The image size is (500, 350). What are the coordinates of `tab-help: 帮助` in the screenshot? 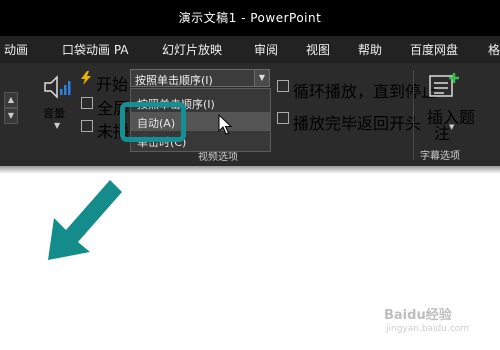 It's located at (370, 49).